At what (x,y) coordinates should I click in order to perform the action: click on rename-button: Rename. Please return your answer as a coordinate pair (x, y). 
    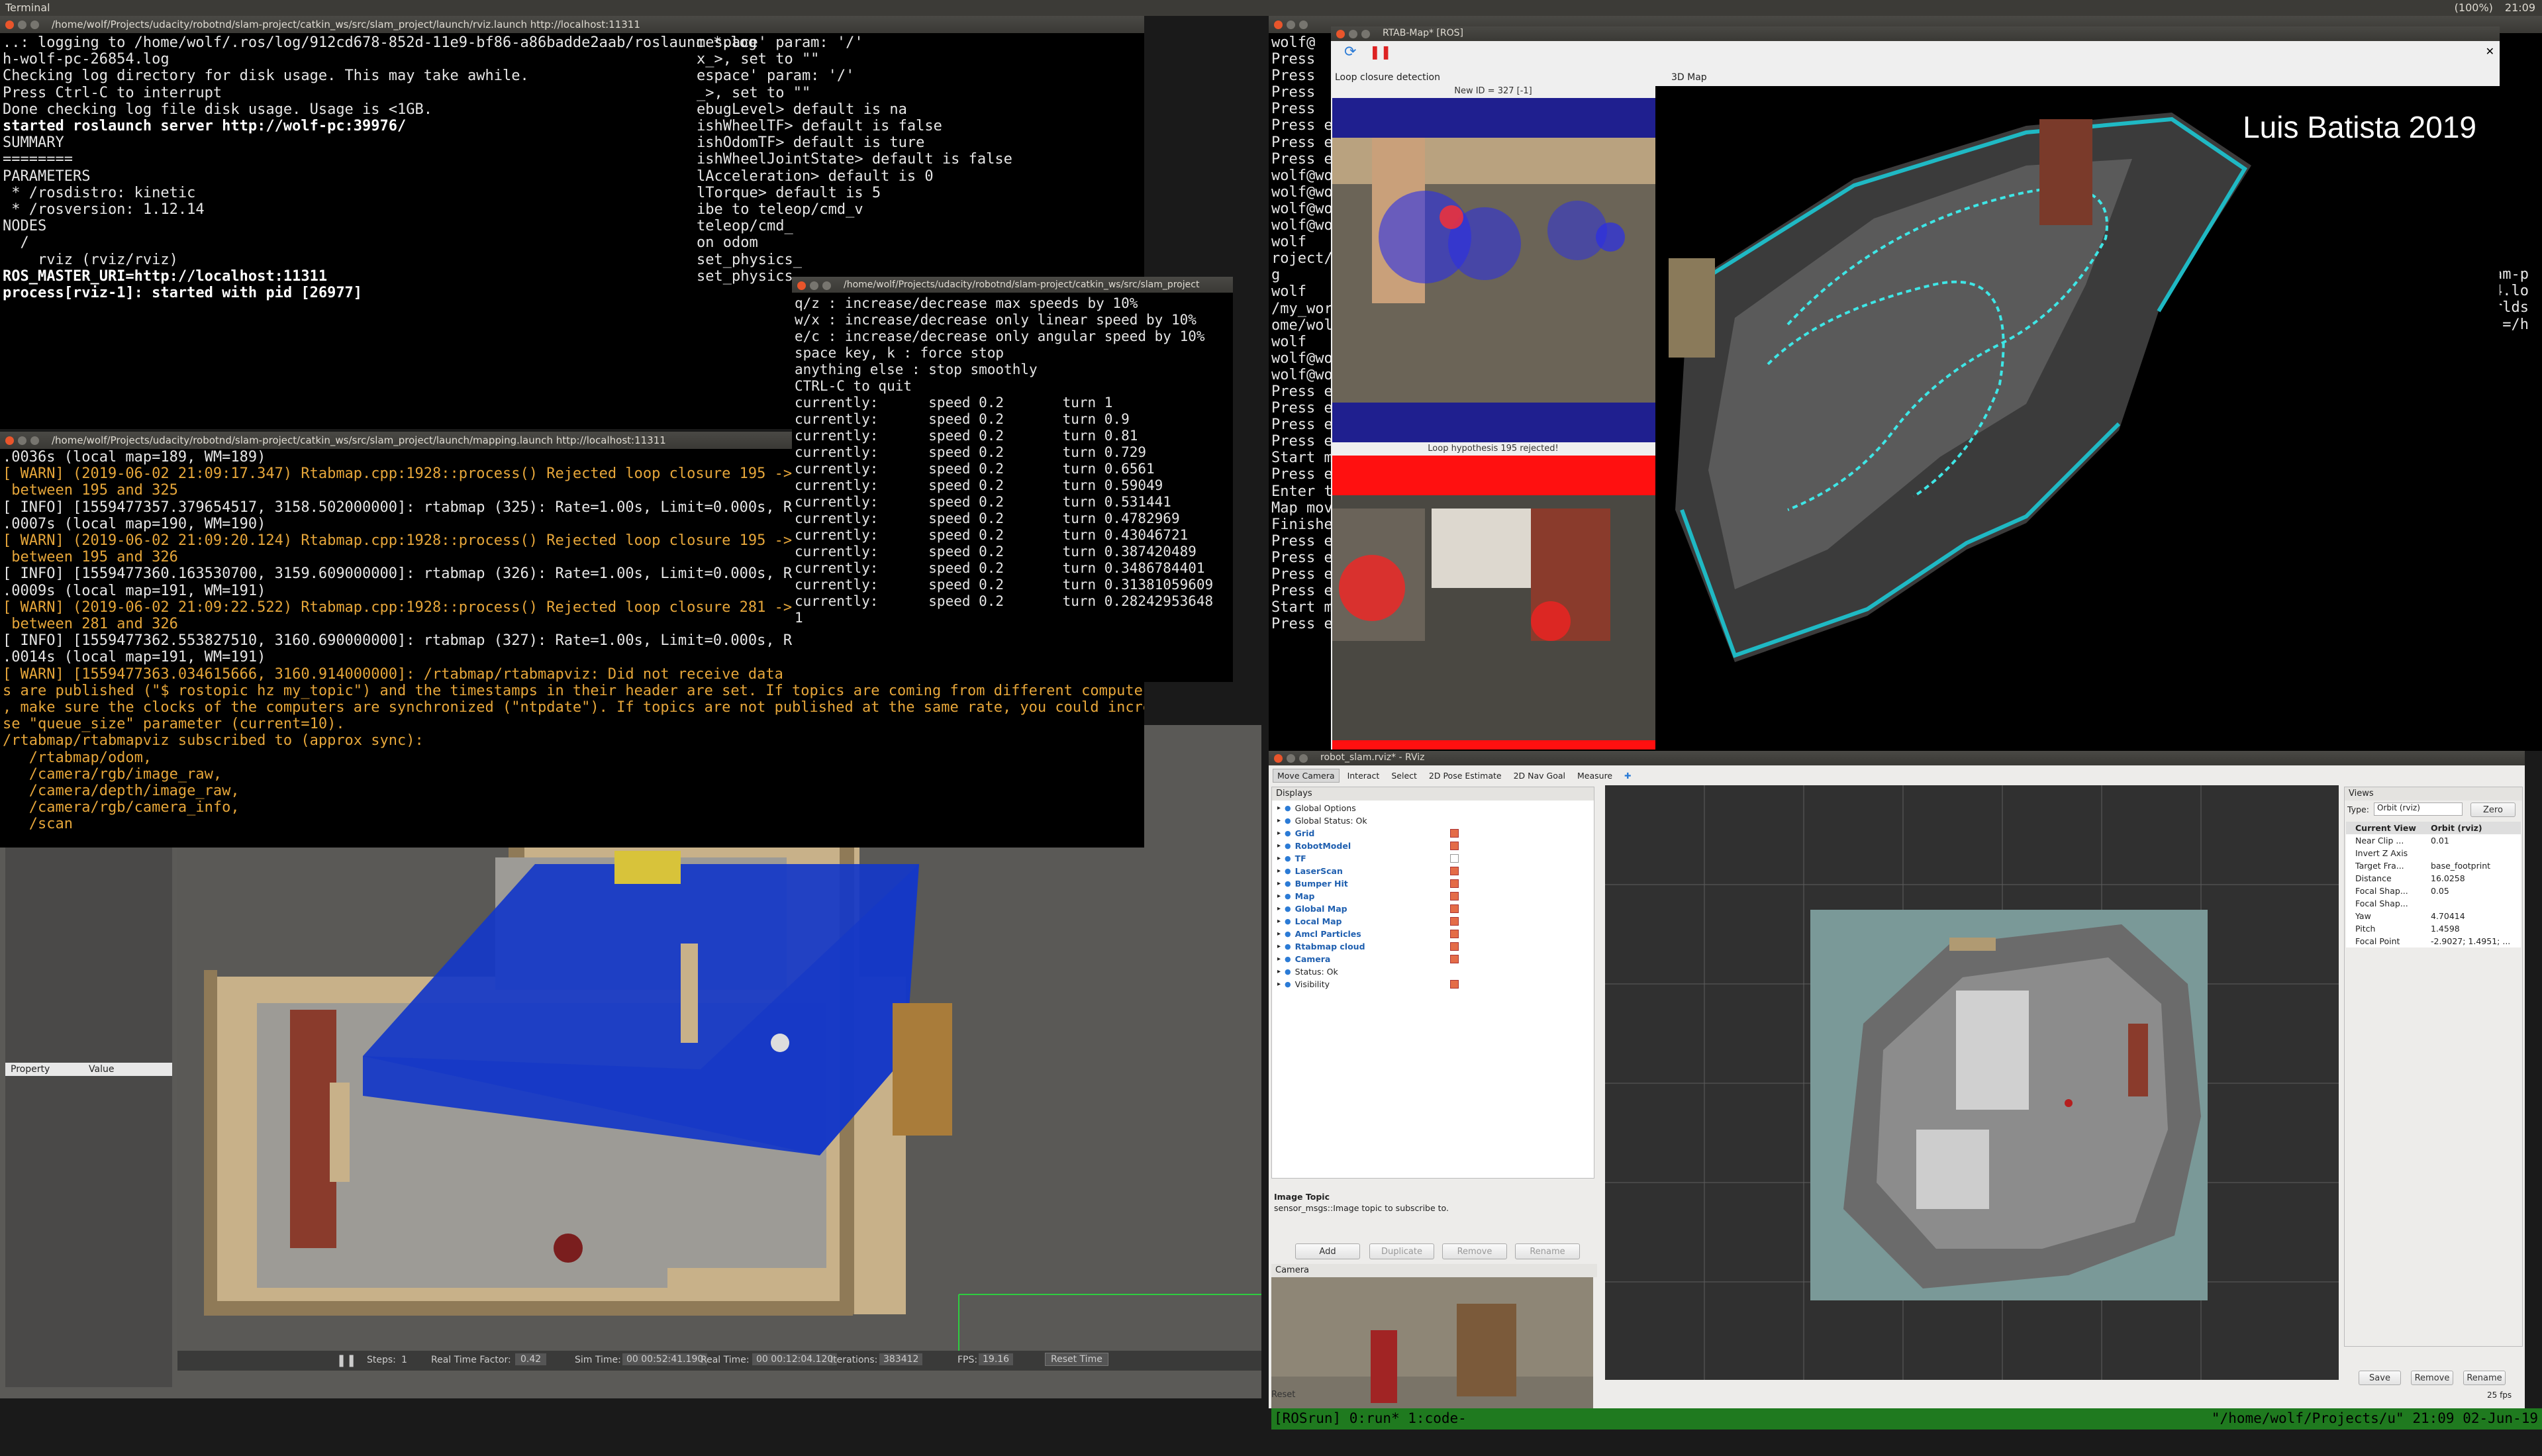
    Looking at the image, I should click on (1548, 1251).